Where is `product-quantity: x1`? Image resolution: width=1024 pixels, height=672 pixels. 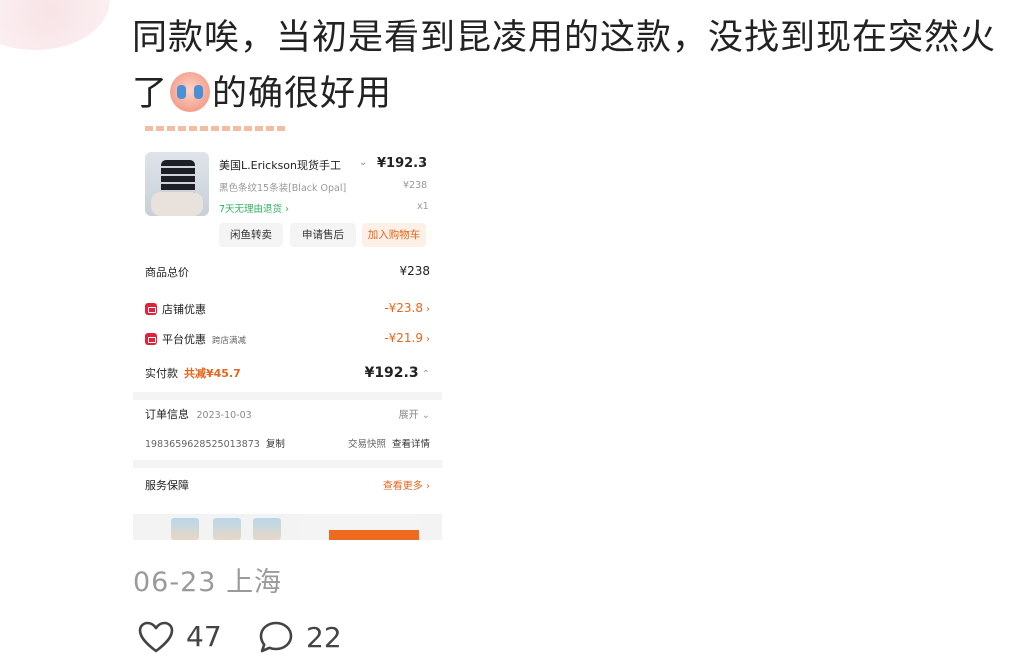
product-quantity: x1 is located at coordinates (423, 206).